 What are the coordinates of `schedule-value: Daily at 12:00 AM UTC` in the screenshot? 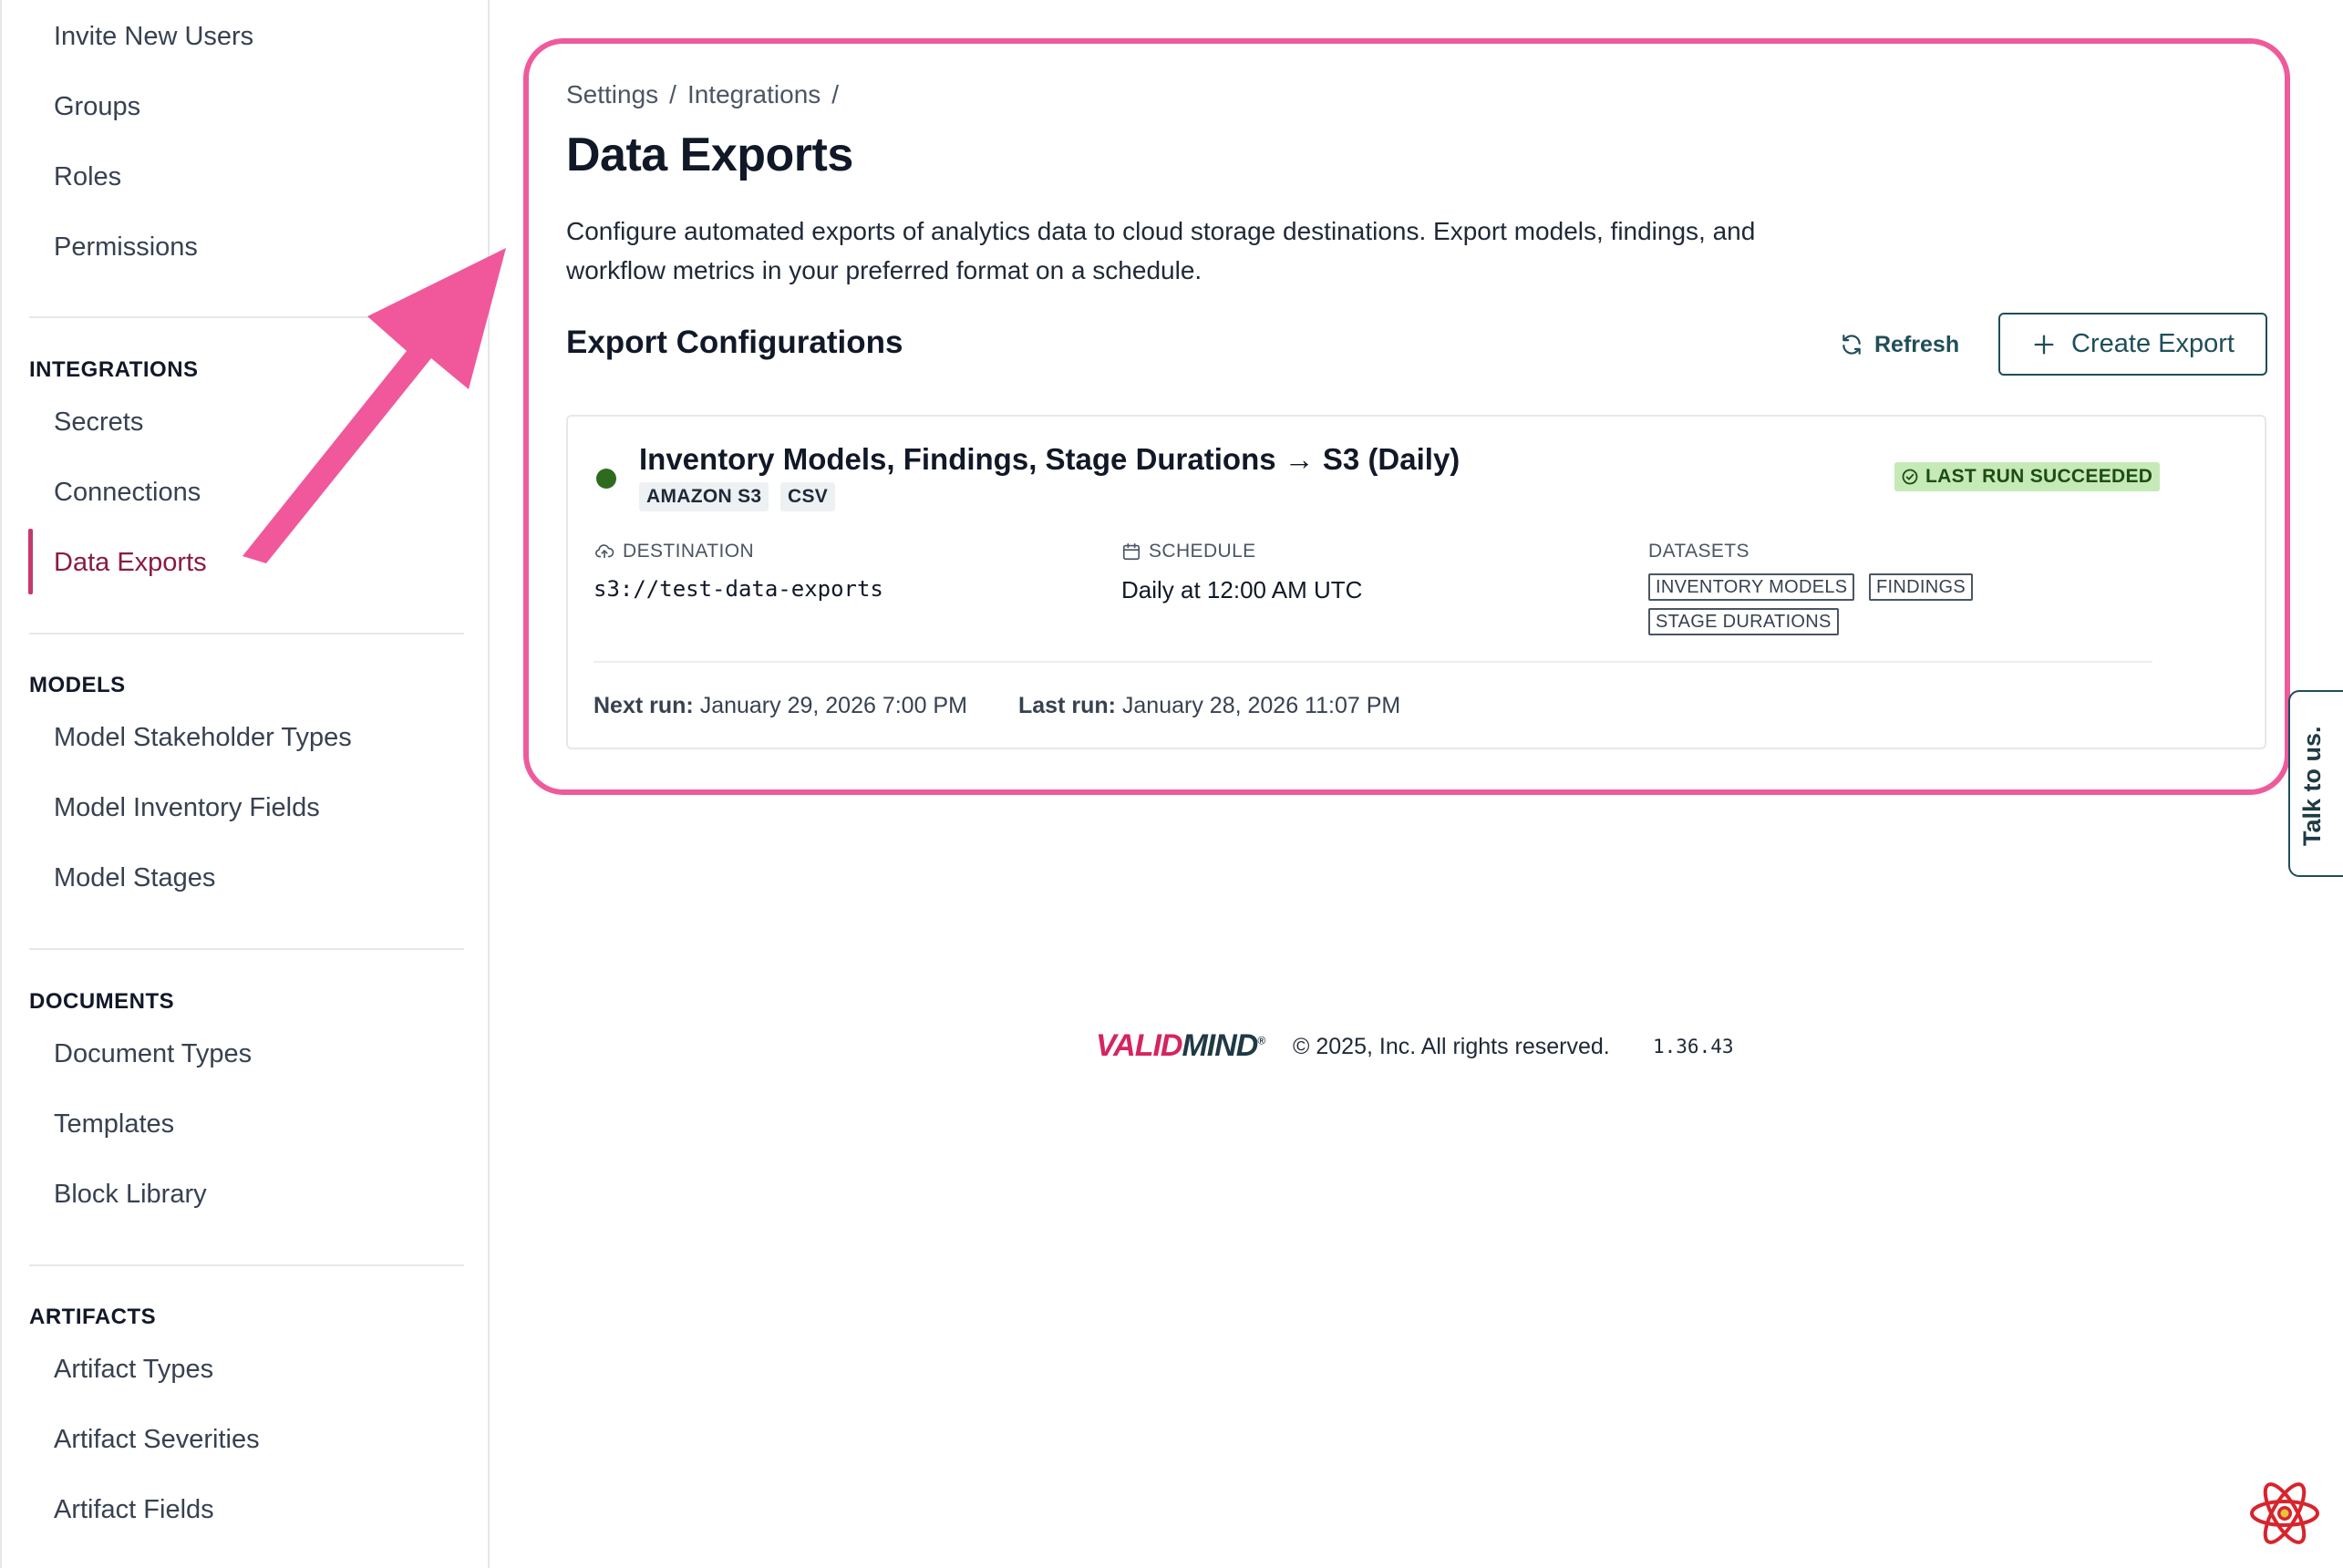 It's located at (1242, 589).